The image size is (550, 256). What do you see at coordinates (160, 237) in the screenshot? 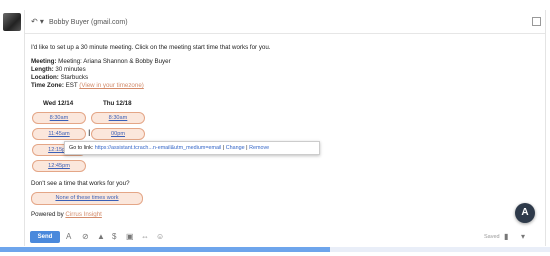
I see `emoji-icon: ☺` at bounding box center [160, 237].